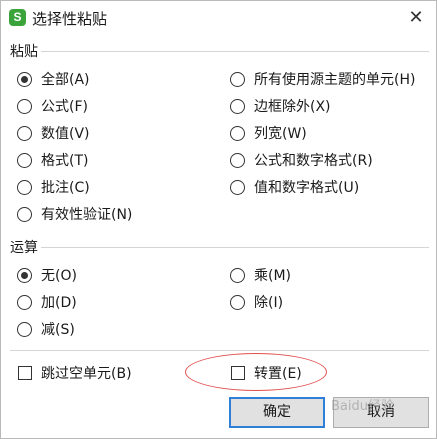 The height and width of the screenshot is (439, 437). What do you see at coordinates (59, 303) in the screenshot?
I see `option-label: 加(D)` at bounding box center [59, 303].